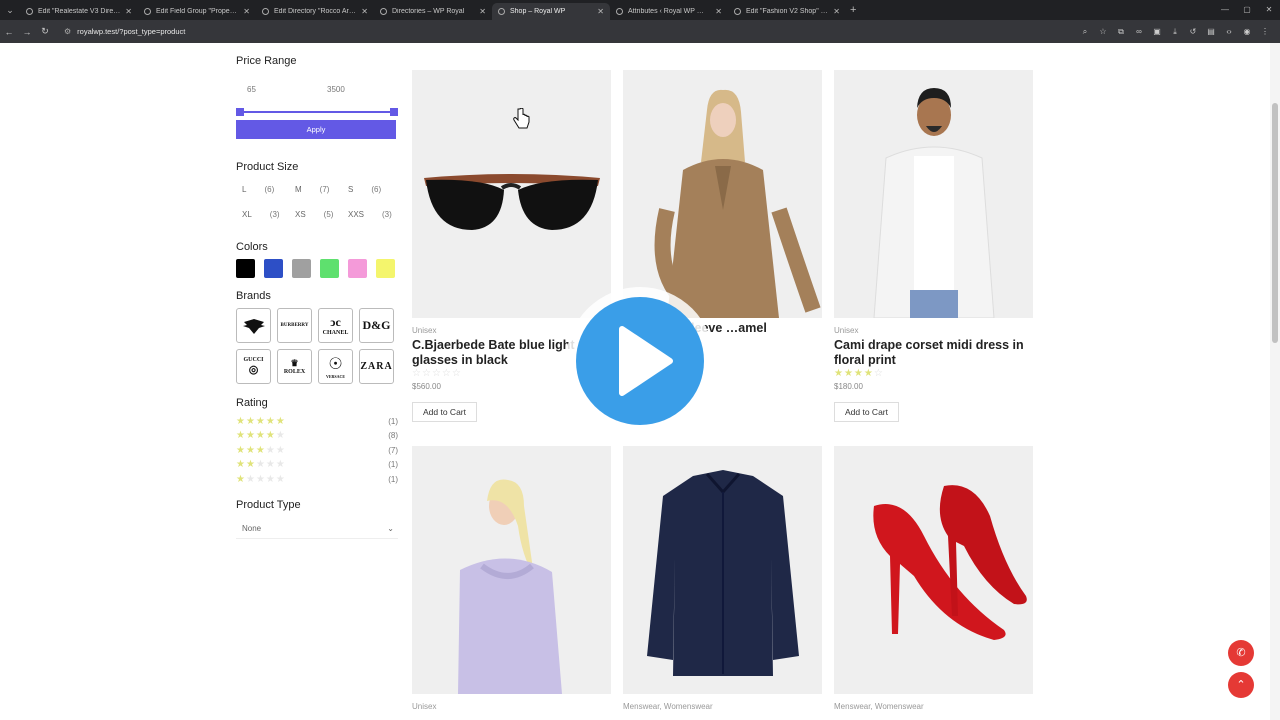 The image size is (1280, 720). What do you see at coordinates (1269, 10) in the screenshot?
I see `close-window-icon: ✕` at bounding box center [1269, 10].